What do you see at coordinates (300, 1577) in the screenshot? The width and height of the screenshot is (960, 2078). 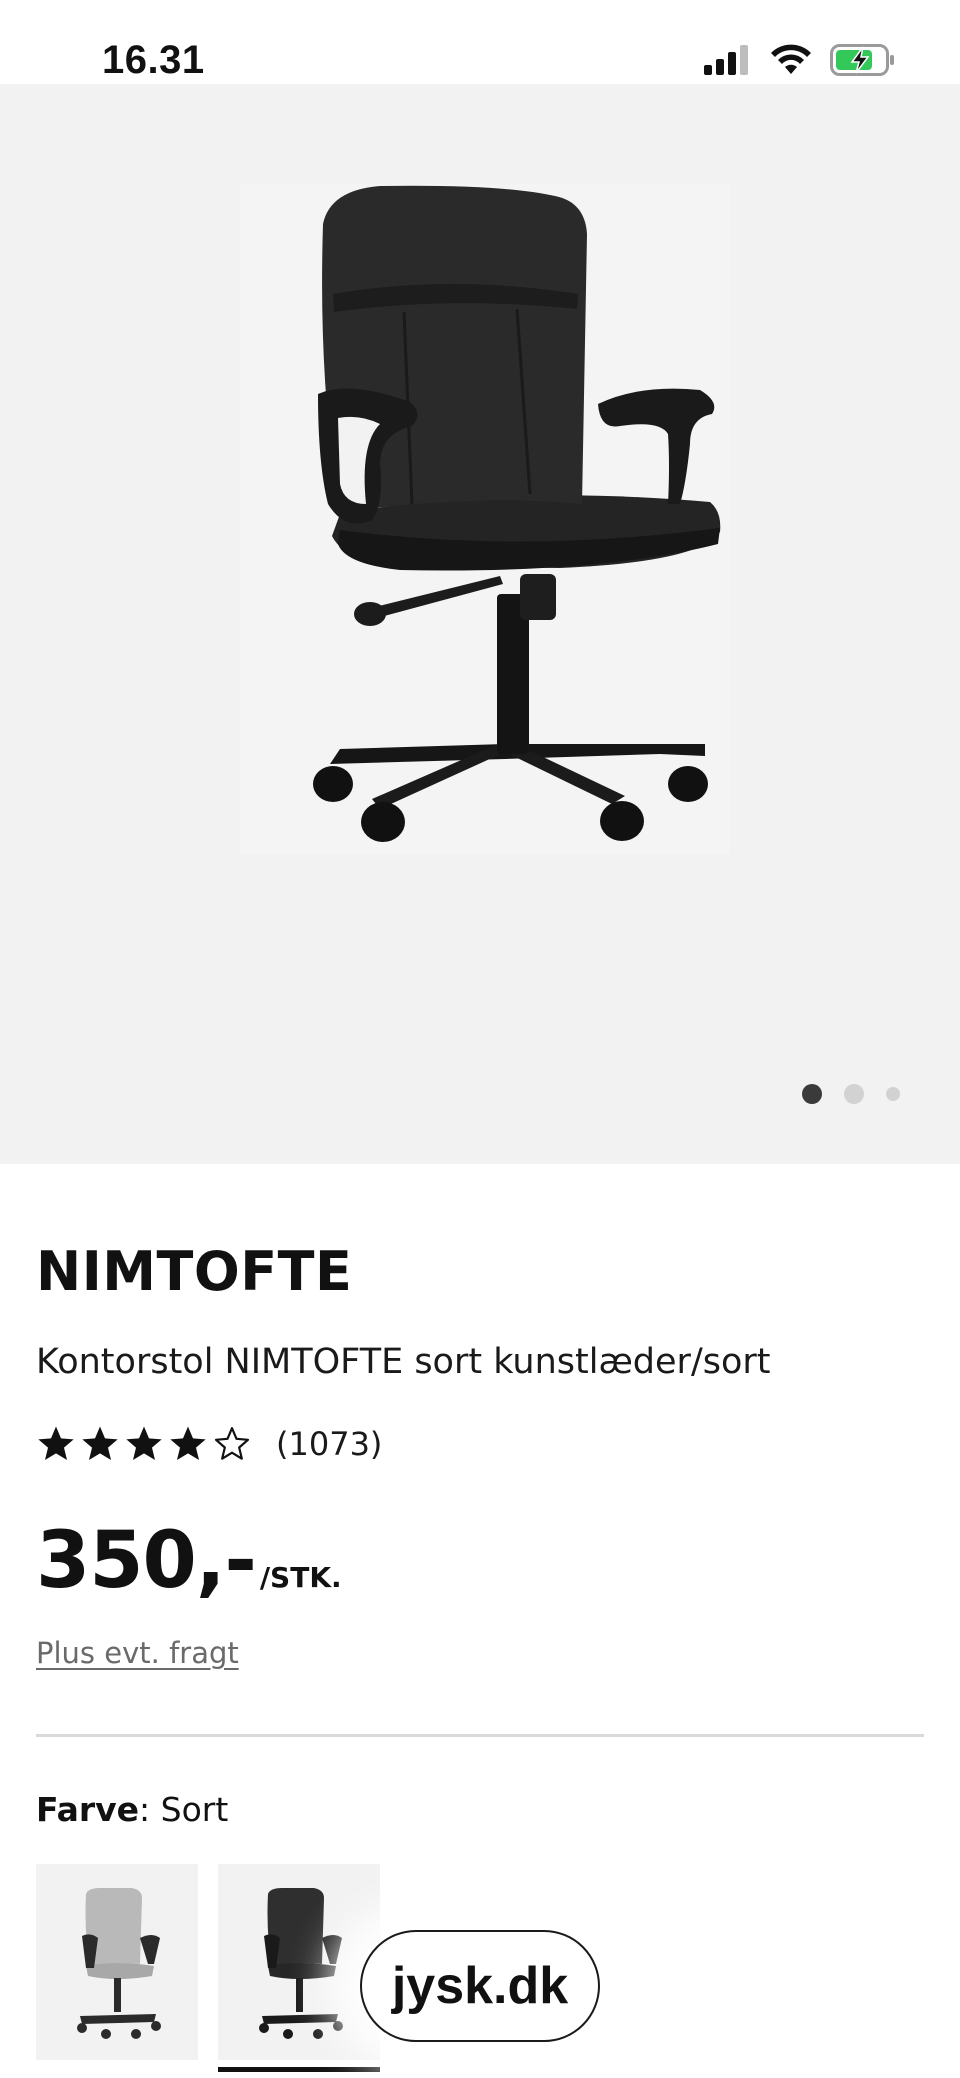 I see `price-unit: /STK.` at bounding box center [300, 1577].